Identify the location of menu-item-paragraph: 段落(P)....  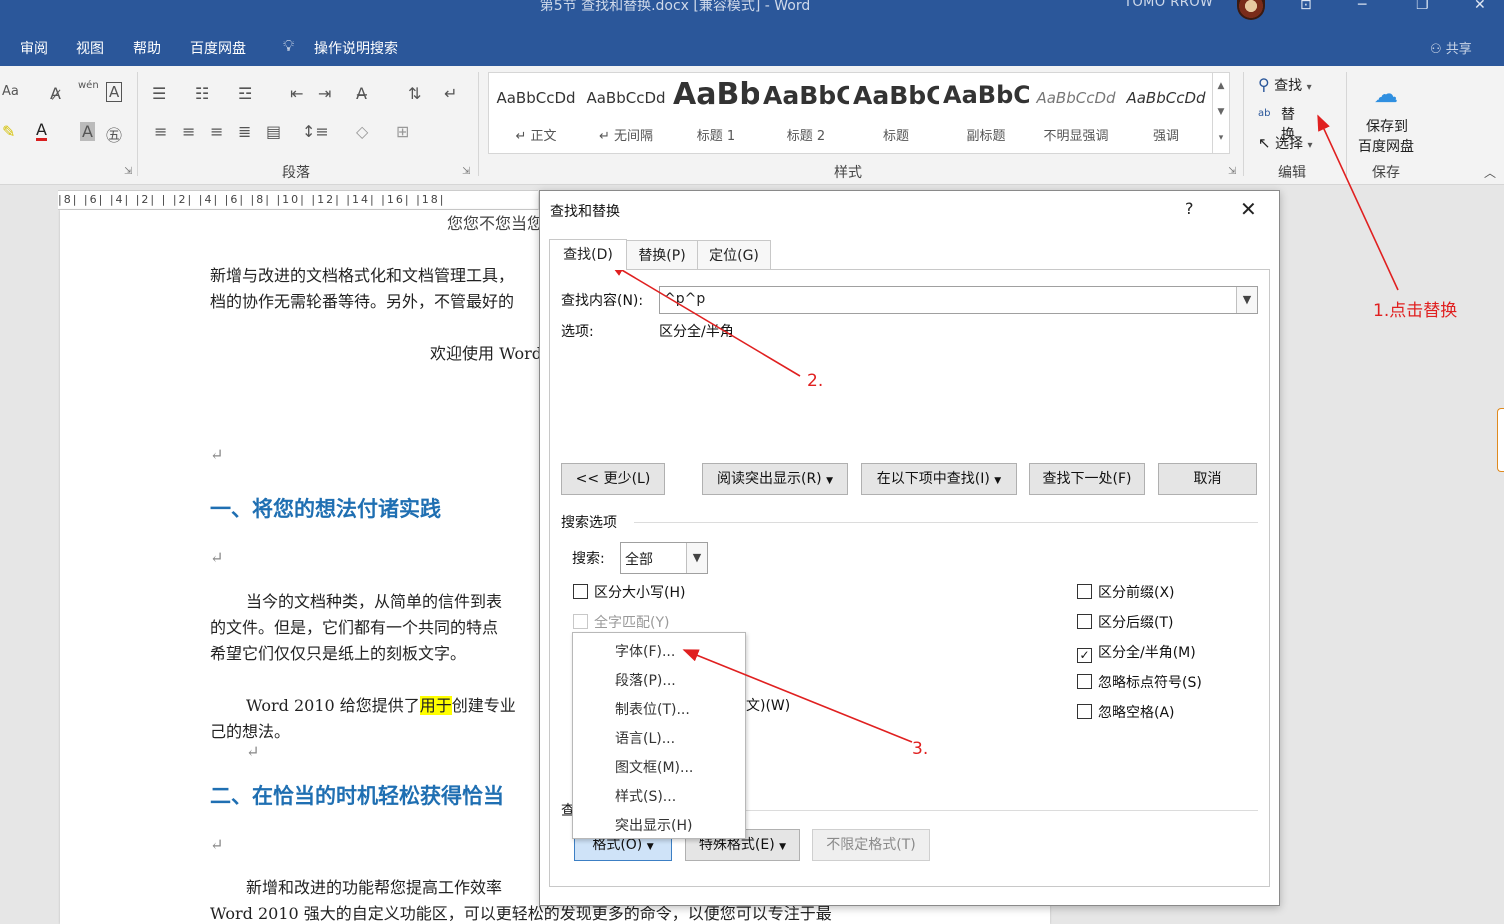
(645, 680).